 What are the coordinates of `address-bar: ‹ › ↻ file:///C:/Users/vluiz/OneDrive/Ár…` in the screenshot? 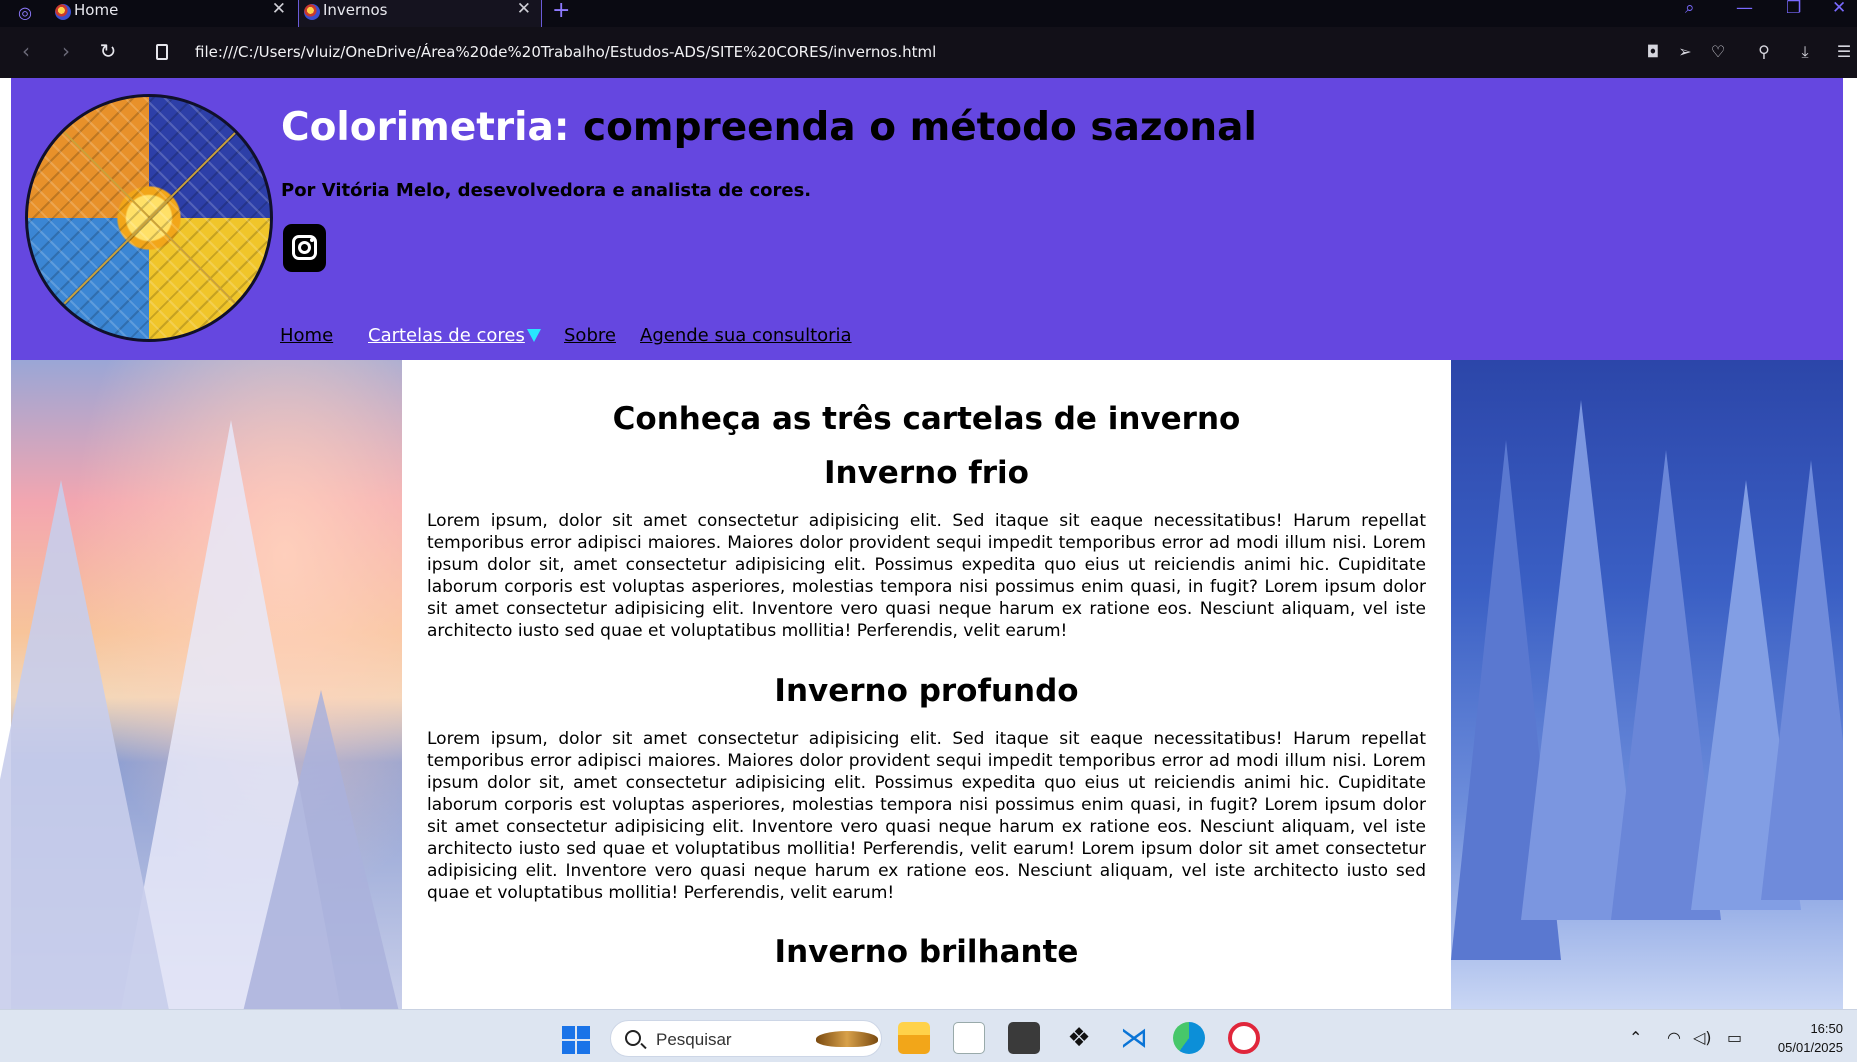 It's located at (928, 52).